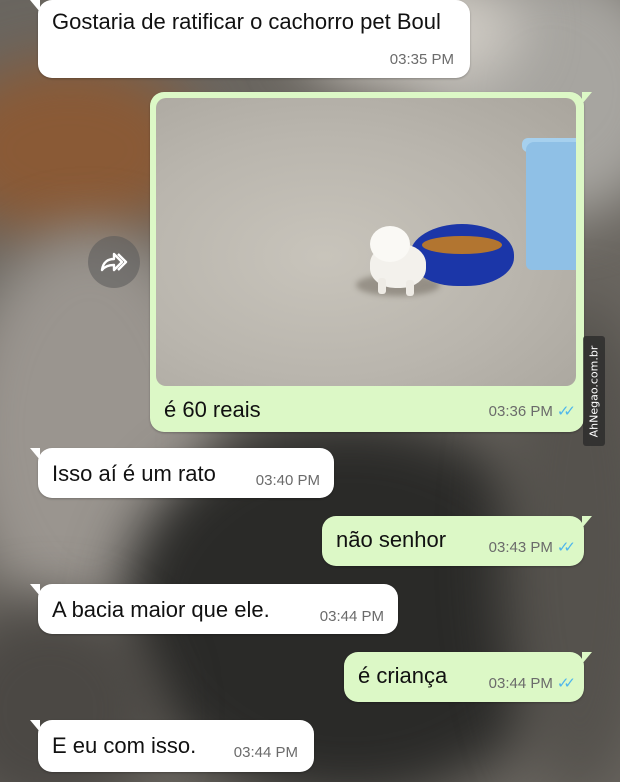 The image size is (620, 782). What do you see at coordinates (520, 547) in the screenshot?
I see `message-time: 03:43 PM` at bounding box center [520, 547].